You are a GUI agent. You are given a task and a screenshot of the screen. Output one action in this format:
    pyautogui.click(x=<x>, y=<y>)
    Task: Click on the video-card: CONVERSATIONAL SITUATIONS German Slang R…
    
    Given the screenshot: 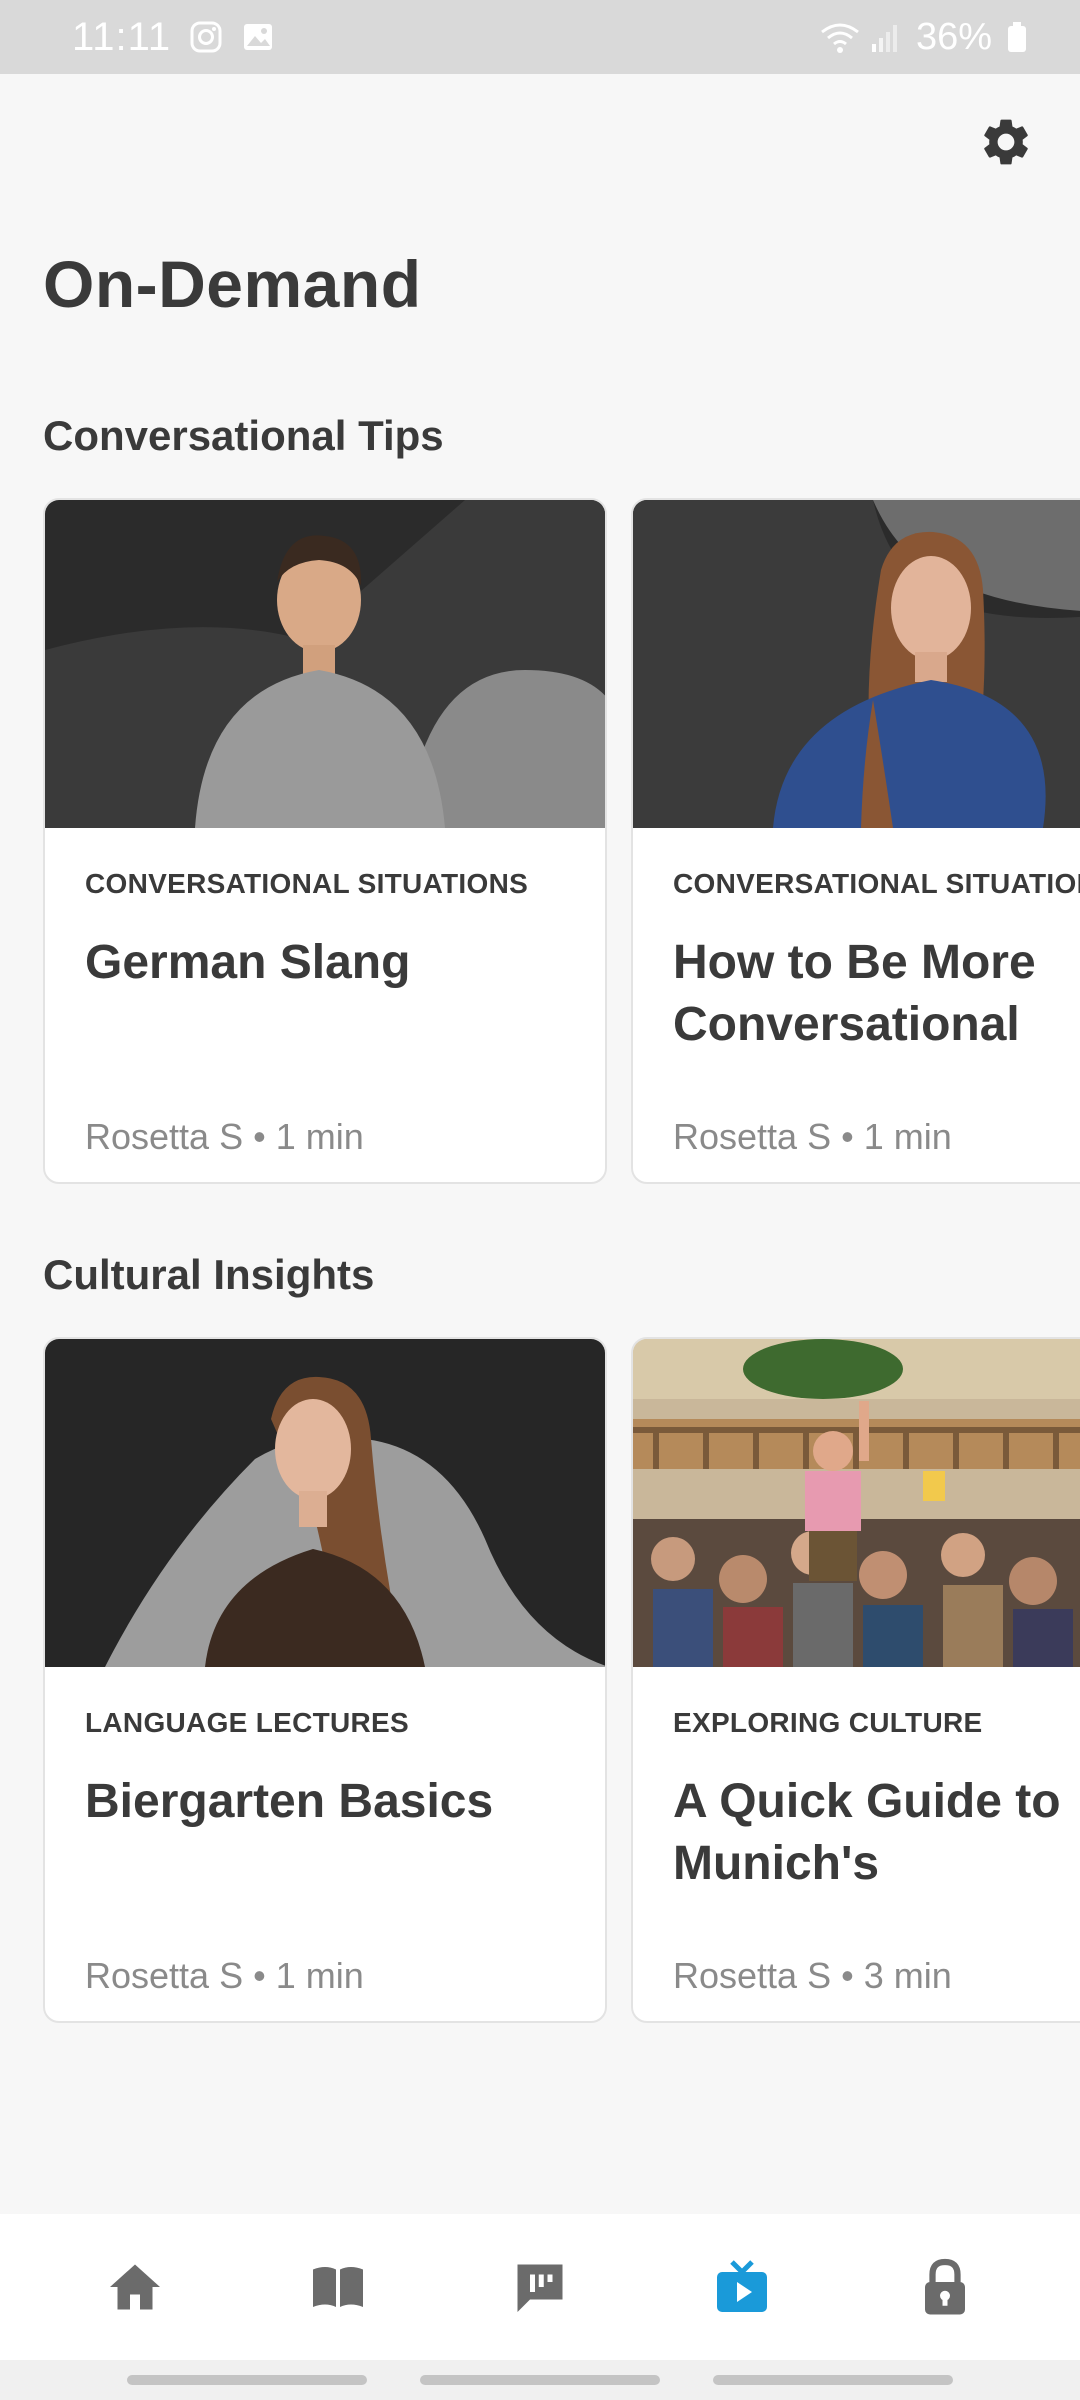 What is the action you would take?
    pyautogui.click(x=325, y=841)
    